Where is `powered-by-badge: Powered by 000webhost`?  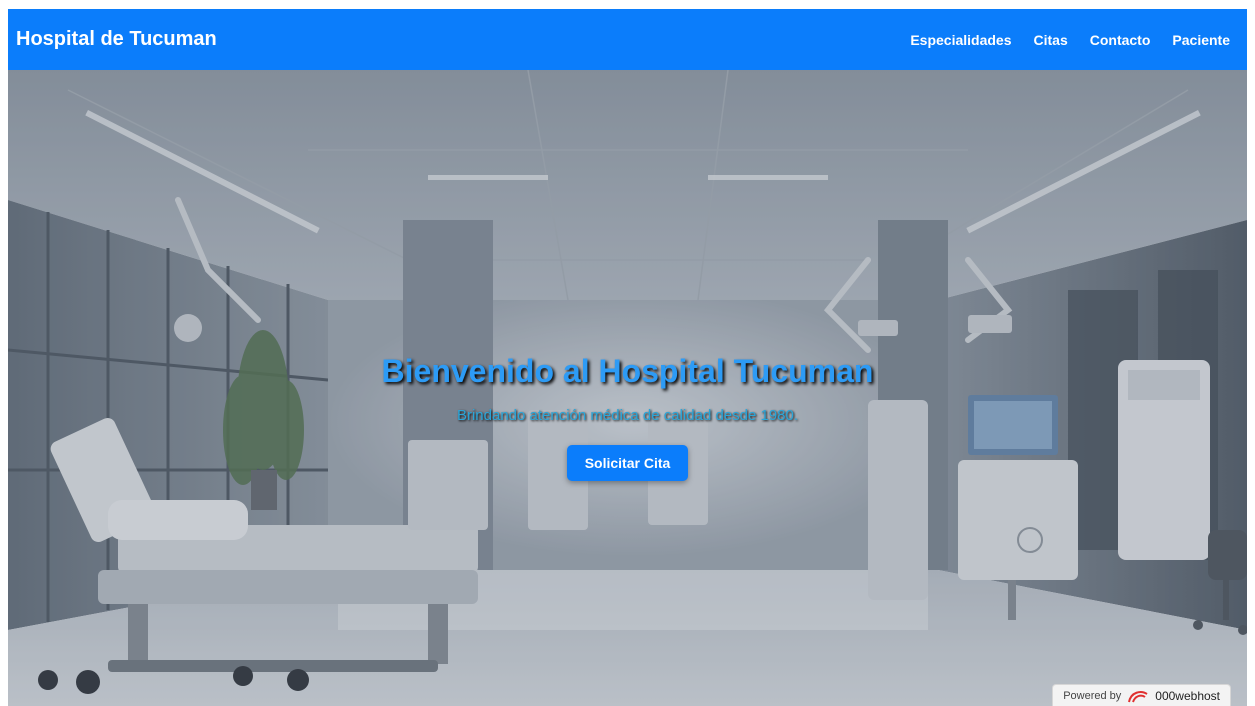
powered-by-badge: Powered by 000webhost is located at coordinates (1141, 695).